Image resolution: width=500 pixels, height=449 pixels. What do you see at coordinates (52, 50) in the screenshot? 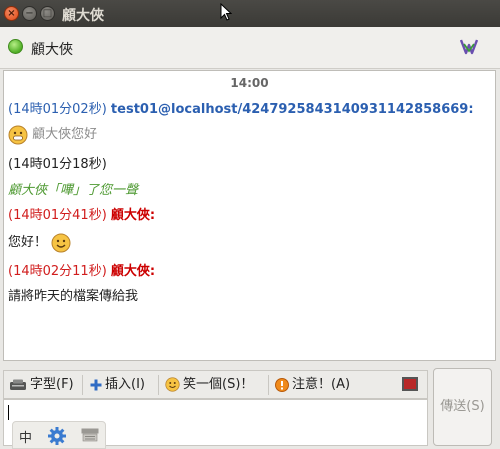
I see `contact-name: 顧大俠` at bounding box center [52, 50].